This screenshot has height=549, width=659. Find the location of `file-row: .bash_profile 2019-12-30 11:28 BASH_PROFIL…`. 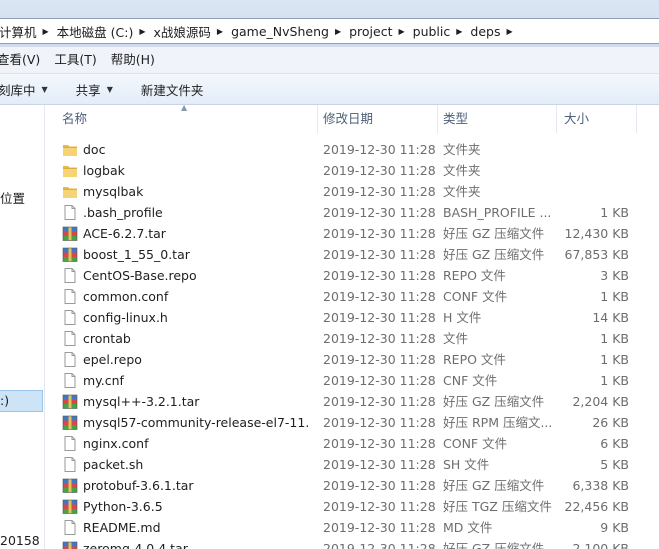

file-row: .bash_profile 2019-12-30 11:28 BASH_PROFIL… is located at coordinates (352, 212).